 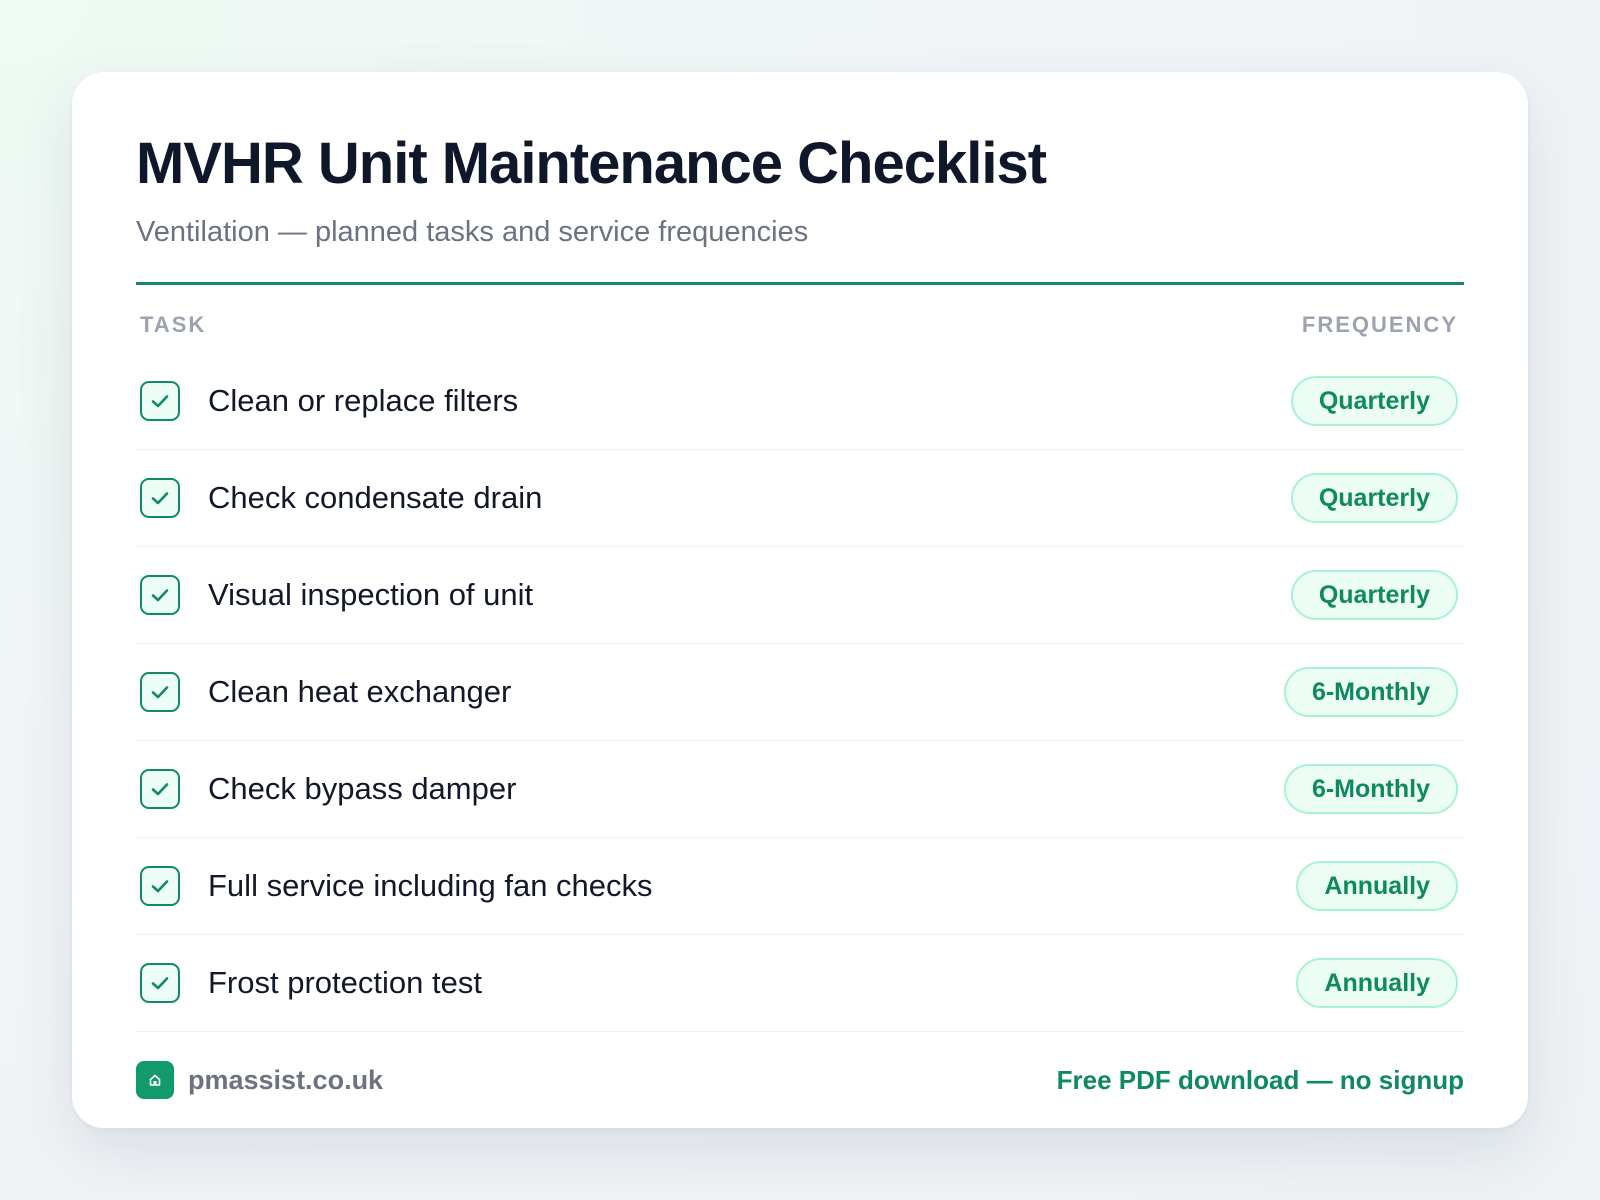 I want to click on table-row: Clean heat exchanger 6-Monthly, so click(x=800, y=692).